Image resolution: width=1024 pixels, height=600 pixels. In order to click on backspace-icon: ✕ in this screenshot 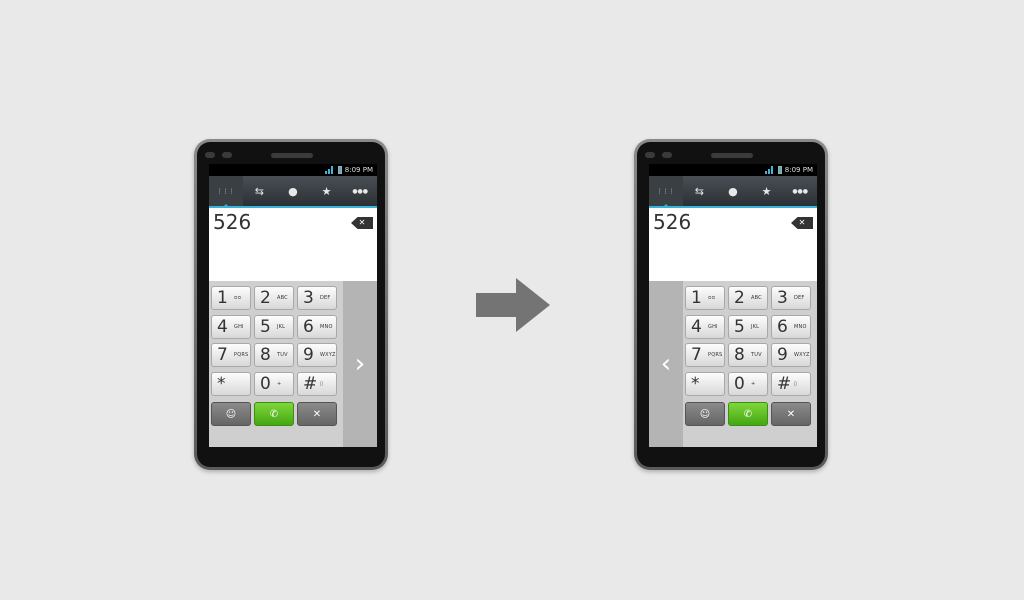, I will do `click(317, 414)`.